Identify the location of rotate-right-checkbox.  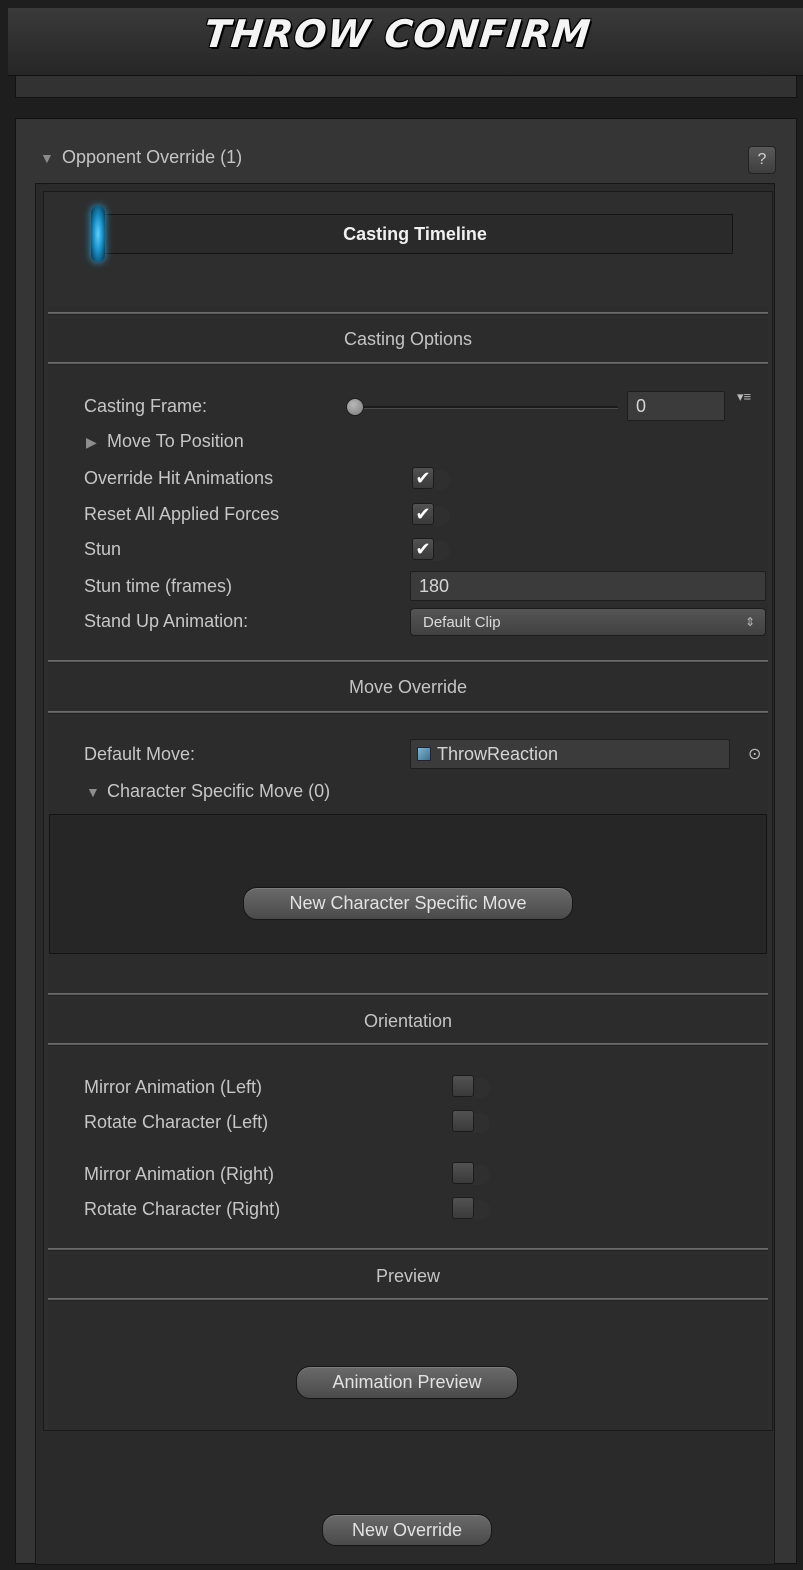
(463, 1208).